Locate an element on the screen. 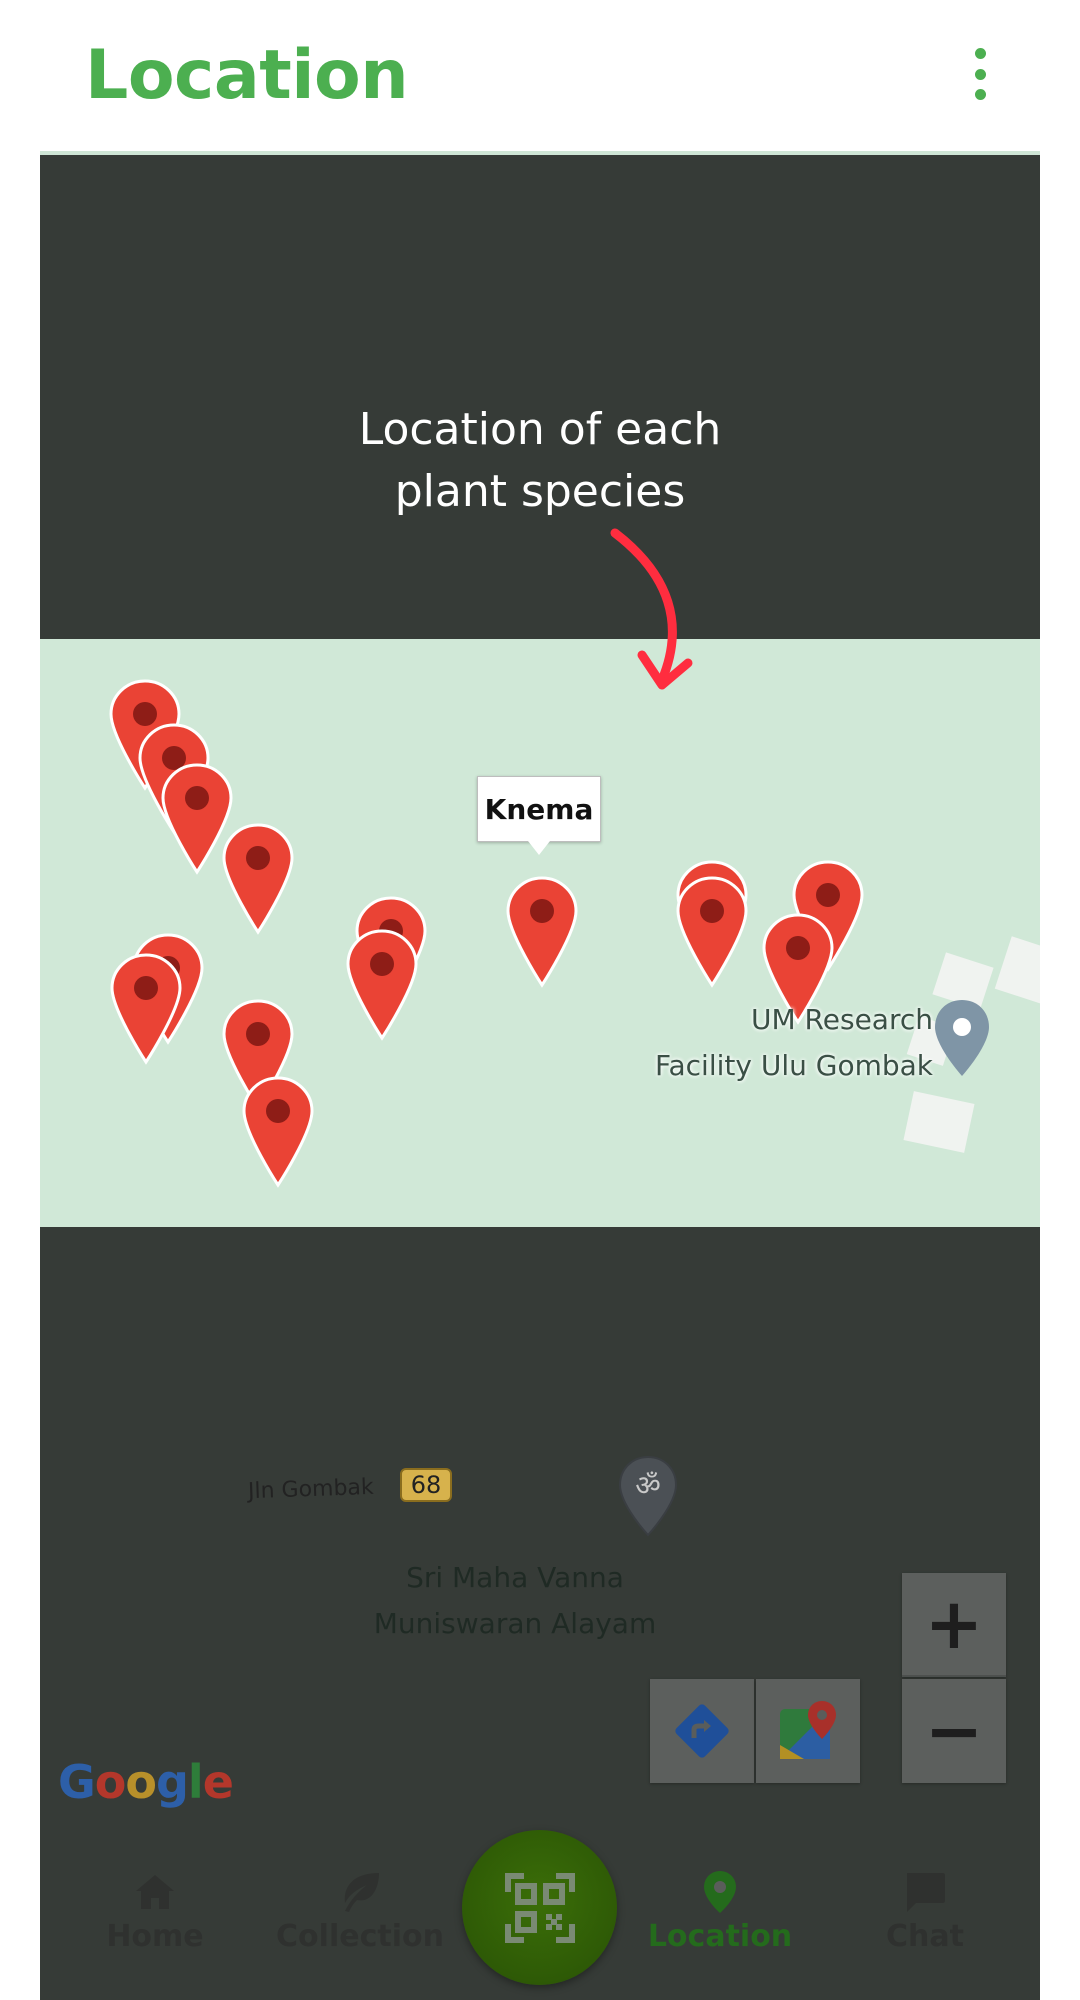 The image size is (1080, 2000). google-maps-icon is located at coordinates (808, 1730).